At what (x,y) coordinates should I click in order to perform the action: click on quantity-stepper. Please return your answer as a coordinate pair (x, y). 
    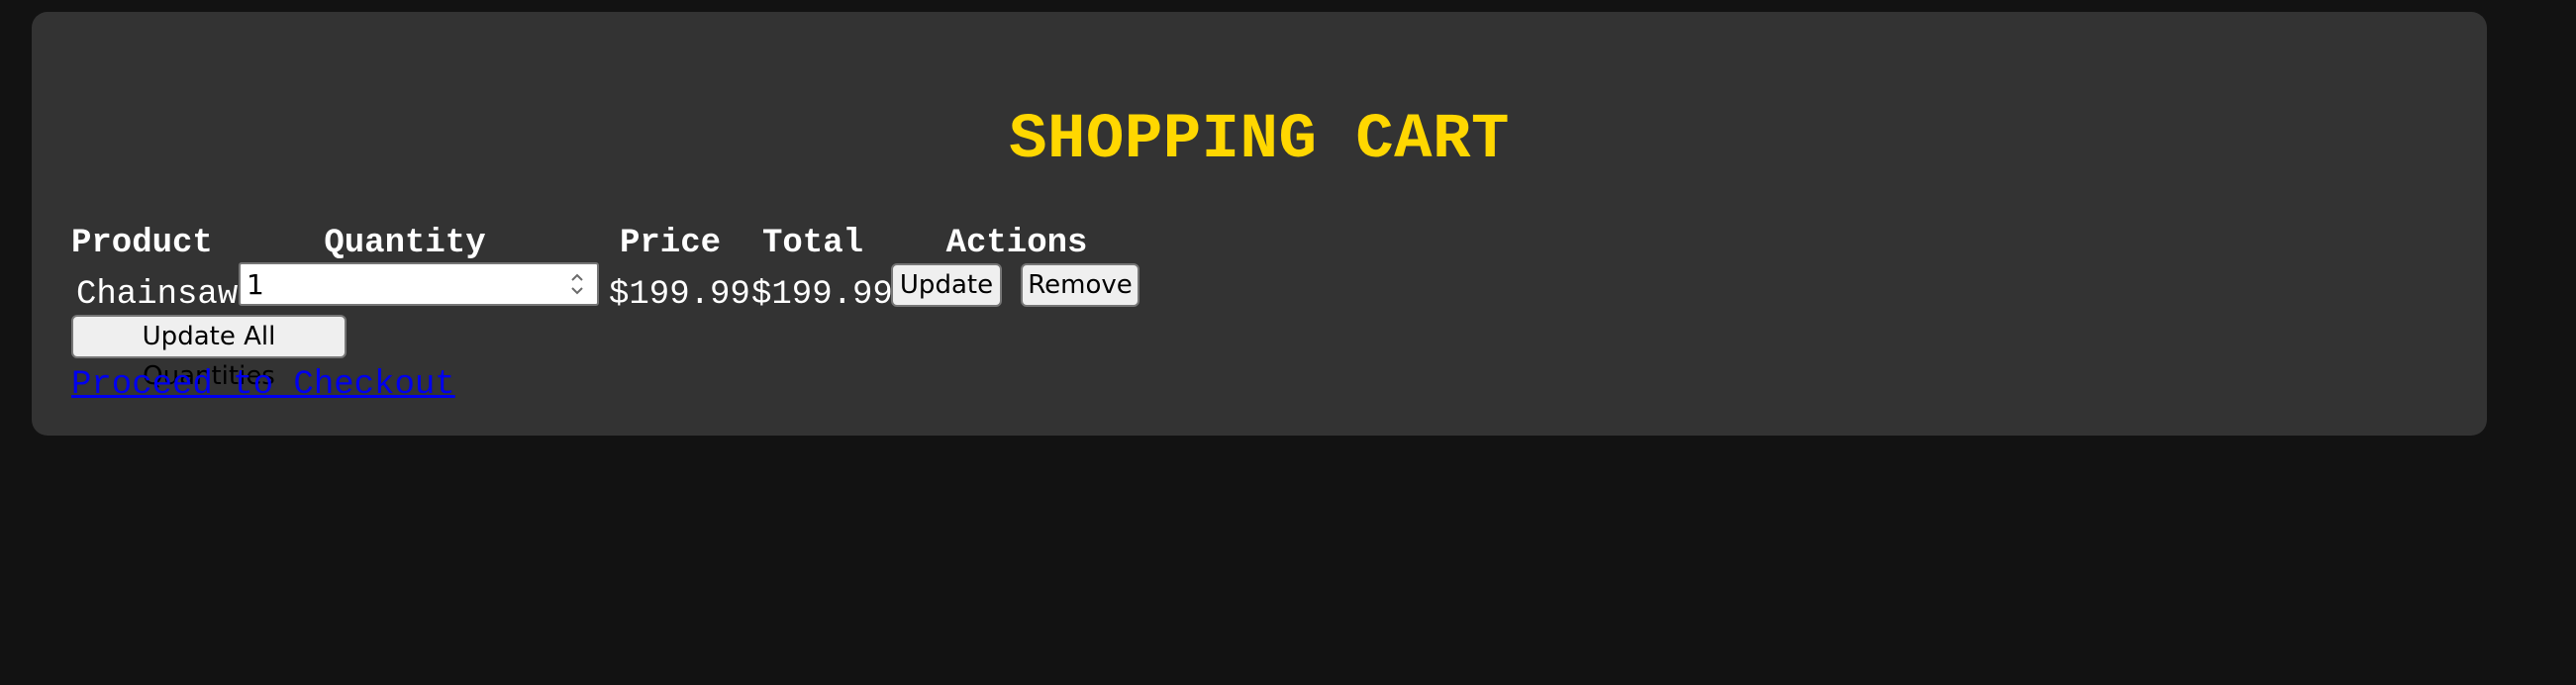
    Looking at the image, I should click on (419, 284).